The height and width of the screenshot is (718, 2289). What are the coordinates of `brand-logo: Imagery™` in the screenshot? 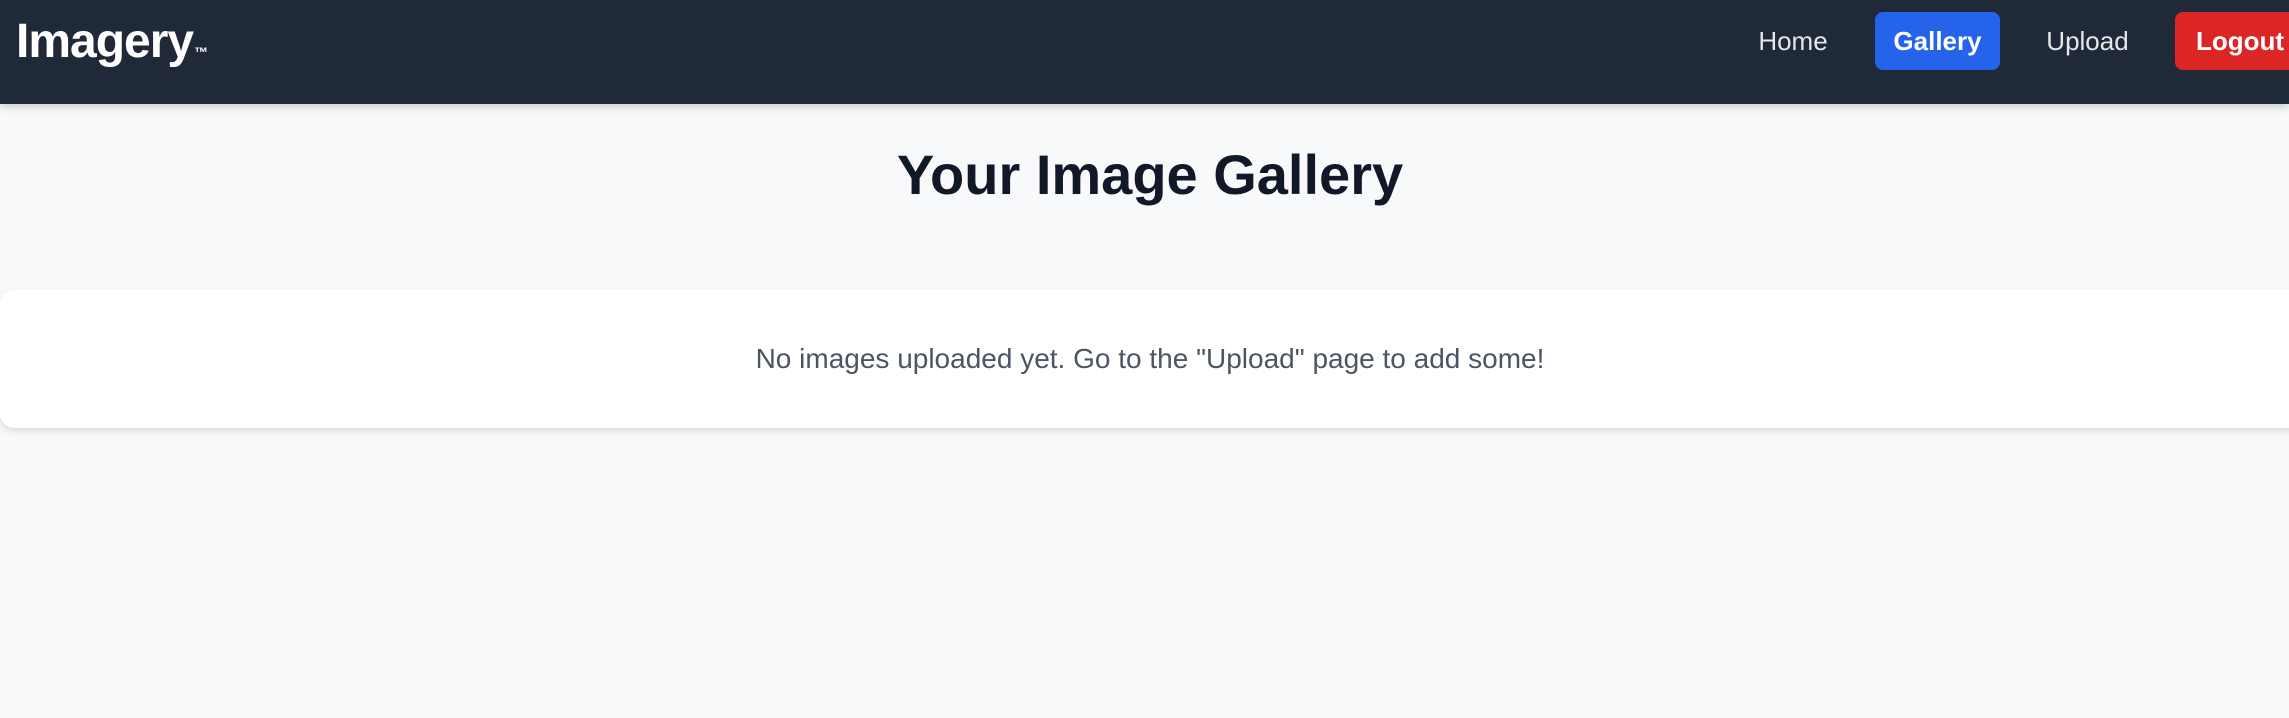 It's located at (112, 42).